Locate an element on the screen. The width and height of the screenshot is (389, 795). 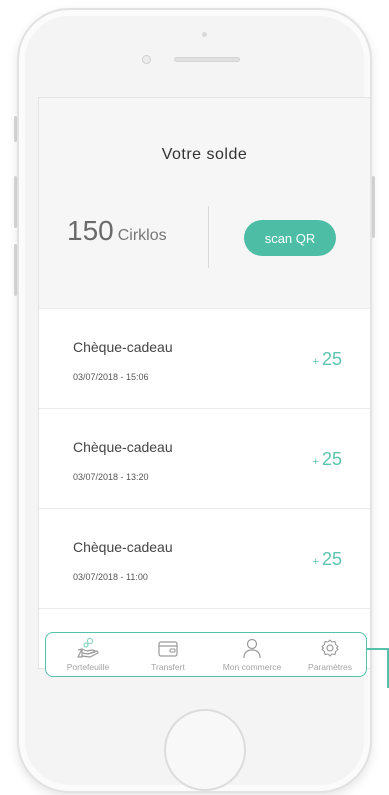
nav-label: Mon commerce is located at coordinates (252, 667).